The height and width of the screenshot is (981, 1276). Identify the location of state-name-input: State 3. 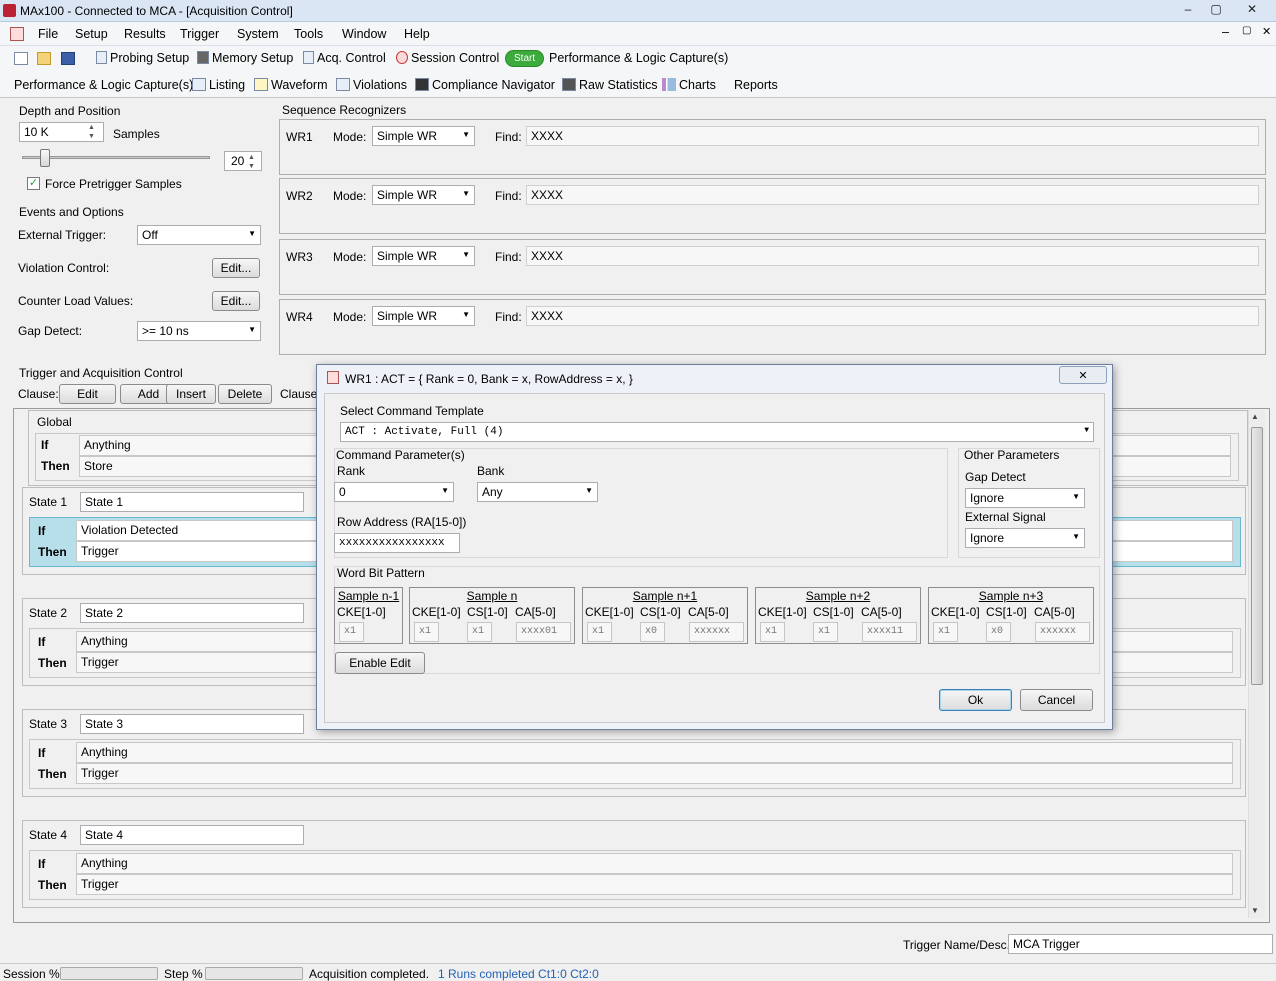
(192, 724).